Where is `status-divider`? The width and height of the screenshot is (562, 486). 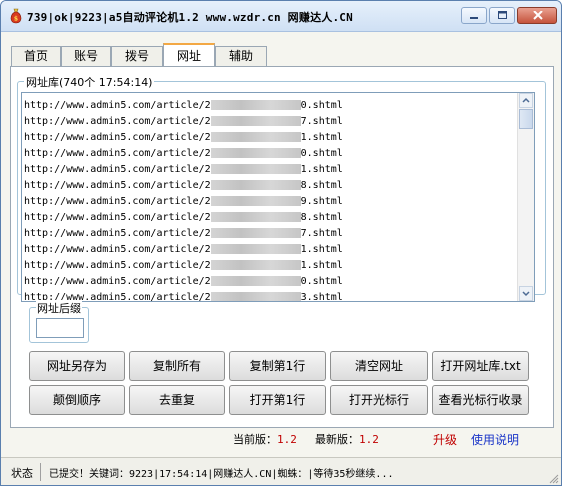
status-divider is located at coordinates (40, 472).